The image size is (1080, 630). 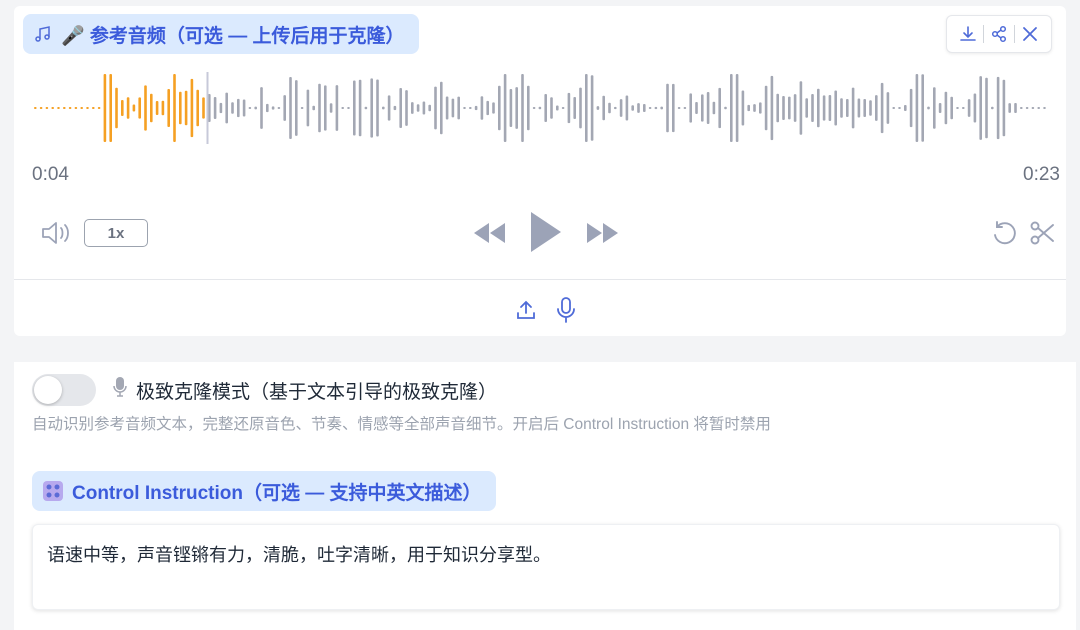 I want to click on record-button, so click(x=566, y=310).